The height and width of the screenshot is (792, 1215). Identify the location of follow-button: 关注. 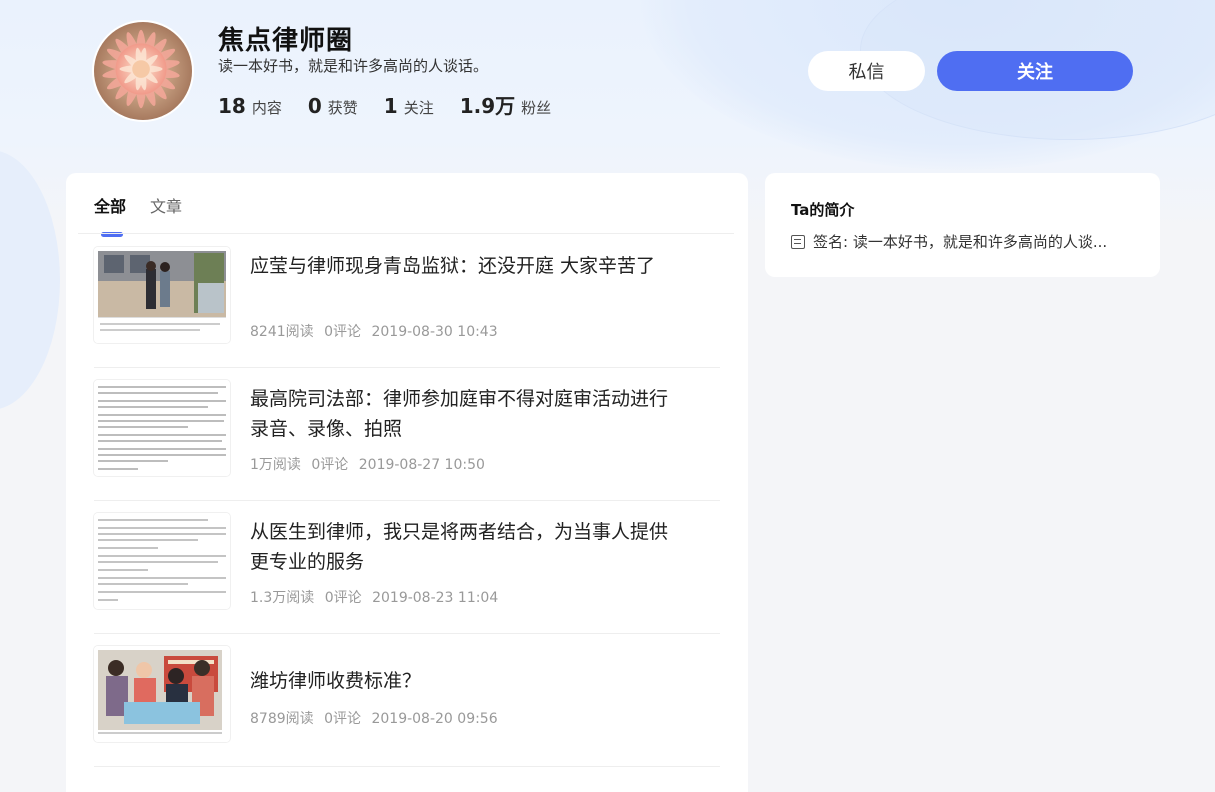
(1035, 71).